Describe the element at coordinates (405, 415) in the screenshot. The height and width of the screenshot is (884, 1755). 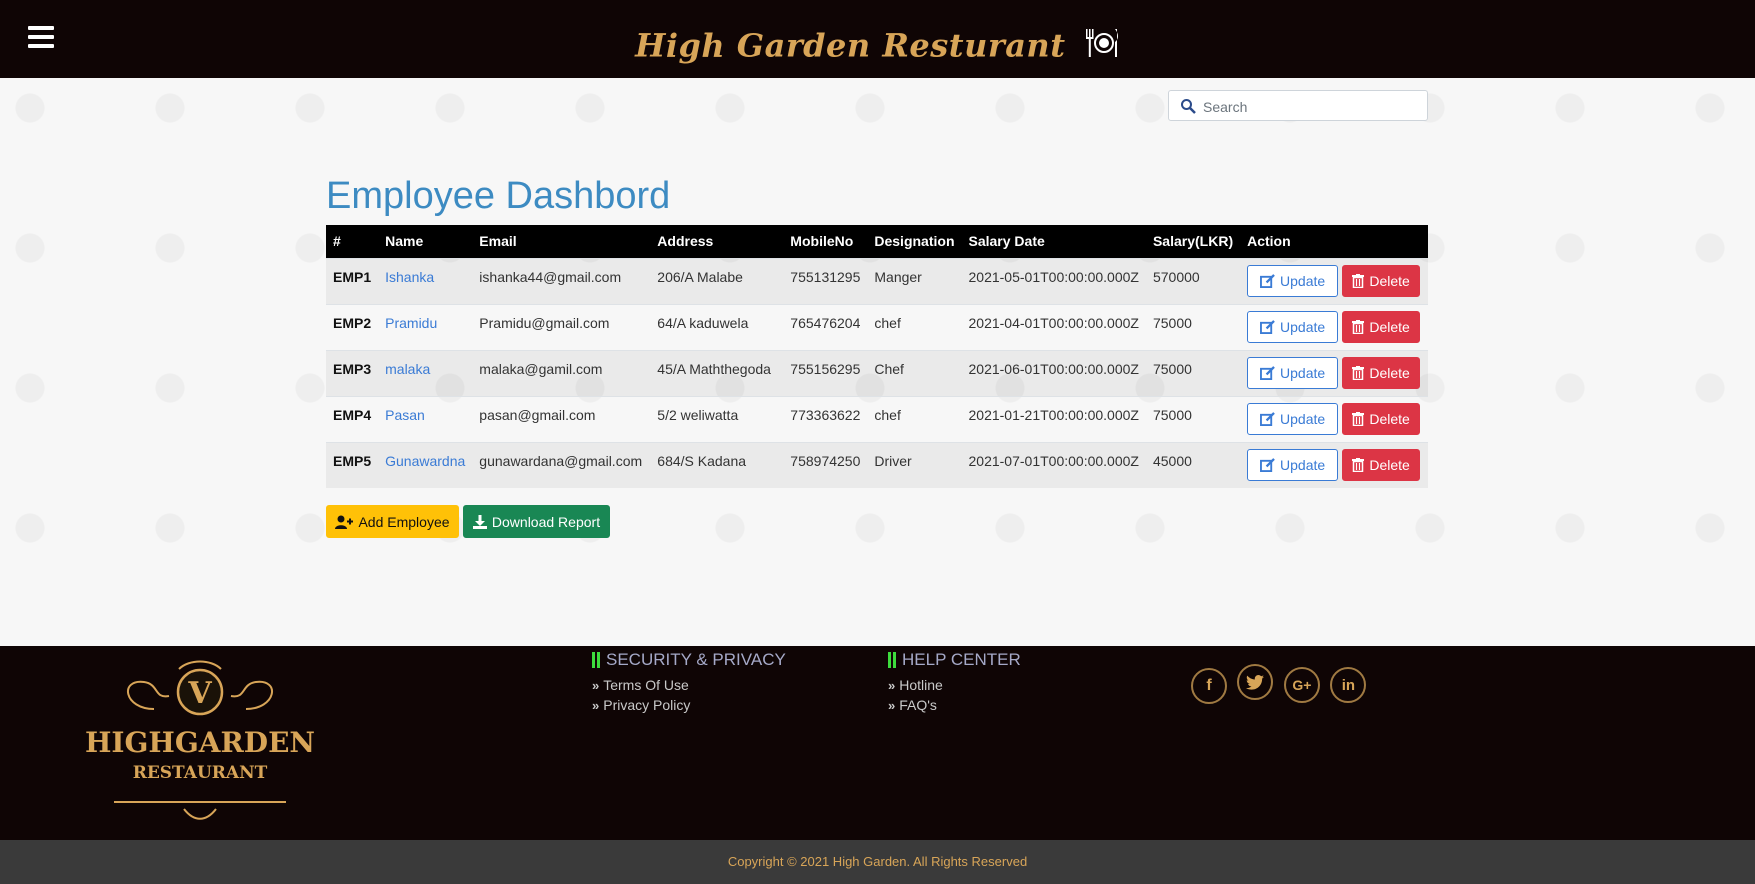
I see `employee-name-link: Pasan` at that location.